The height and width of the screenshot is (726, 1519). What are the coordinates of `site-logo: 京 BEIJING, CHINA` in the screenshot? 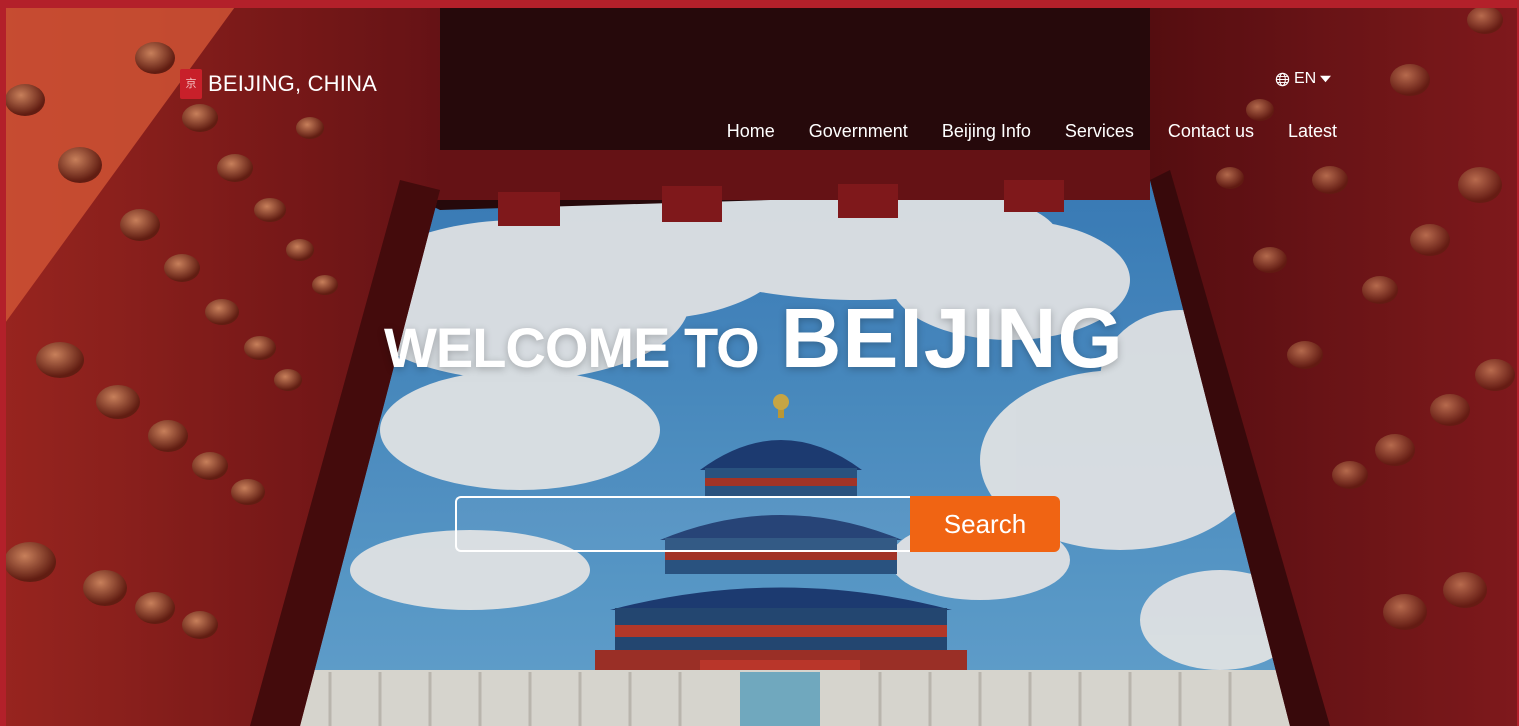 It's located at (278, 84).